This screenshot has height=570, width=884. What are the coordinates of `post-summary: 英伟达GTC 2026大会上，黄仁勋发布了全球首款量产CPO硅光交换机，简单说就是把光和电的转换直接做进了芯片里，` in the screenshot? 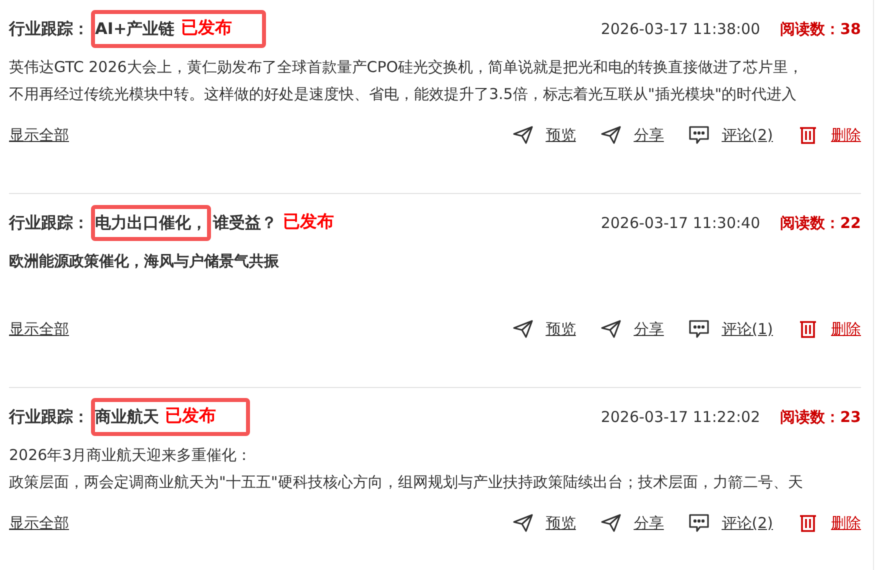 It's located at (406, 67).